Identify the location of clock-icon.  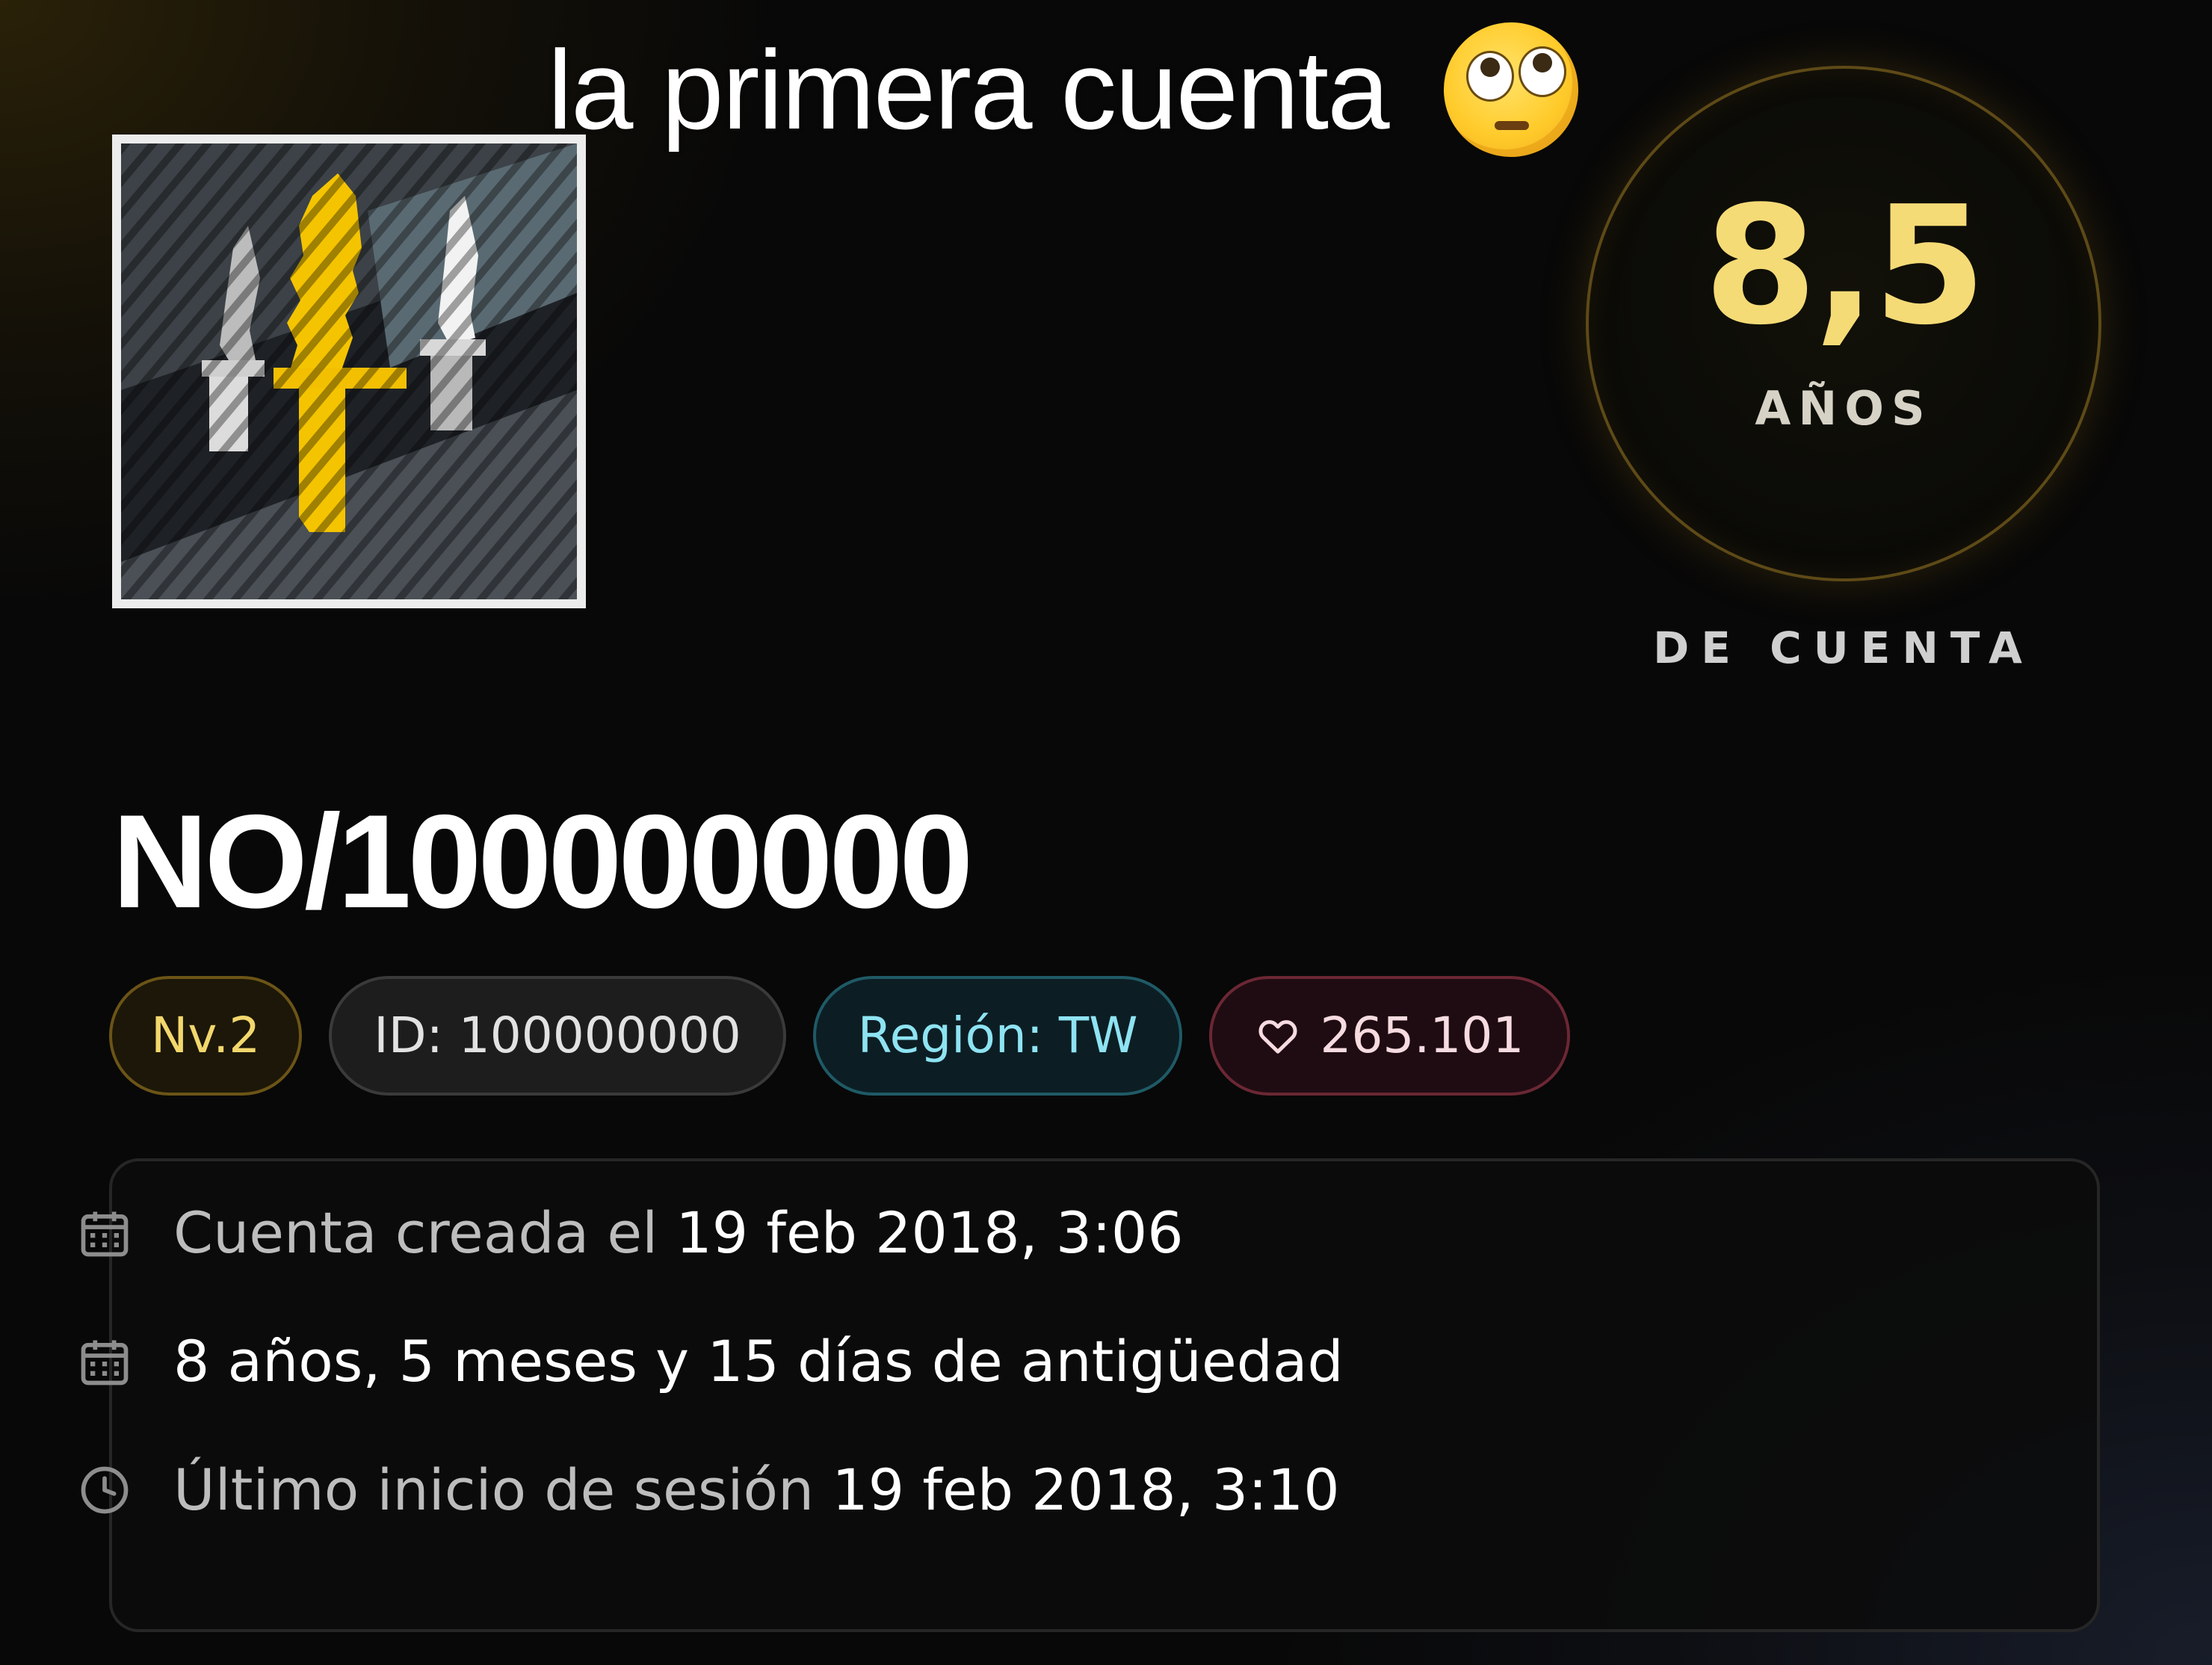
(105, 1490).